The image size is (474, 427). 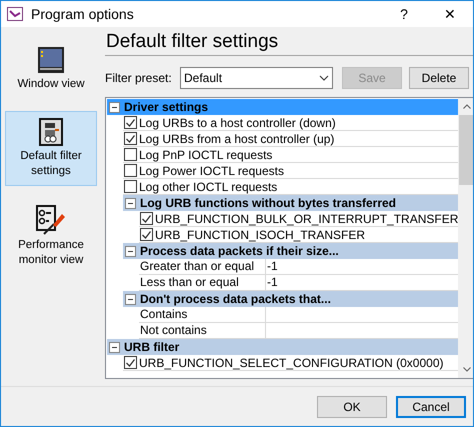 What do you see at coordinates (362, 267) in the screenshot?
I see `property-value: -1` at bounding box center [362, 267].